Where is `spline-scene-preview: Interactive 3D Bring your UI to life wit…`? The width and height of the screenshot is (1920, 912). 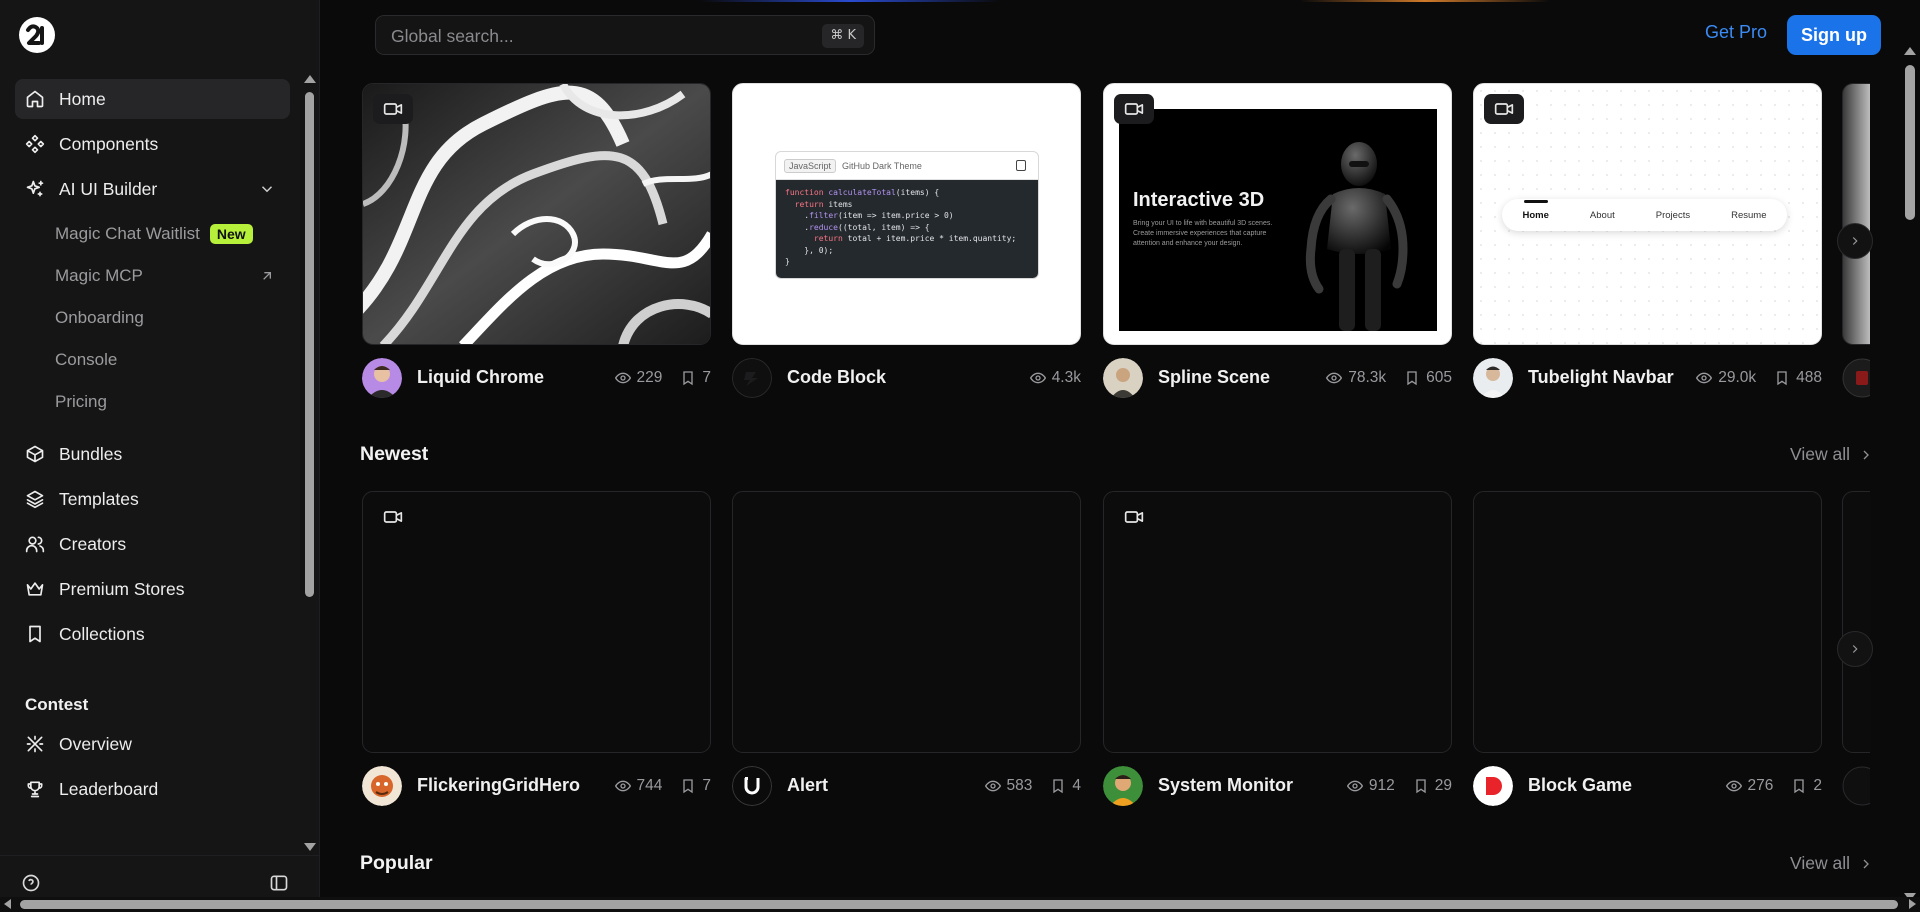 spline-scene-preview: Interactive 3D Bring your UI to life wit… is located at coordinates (1278, 220).